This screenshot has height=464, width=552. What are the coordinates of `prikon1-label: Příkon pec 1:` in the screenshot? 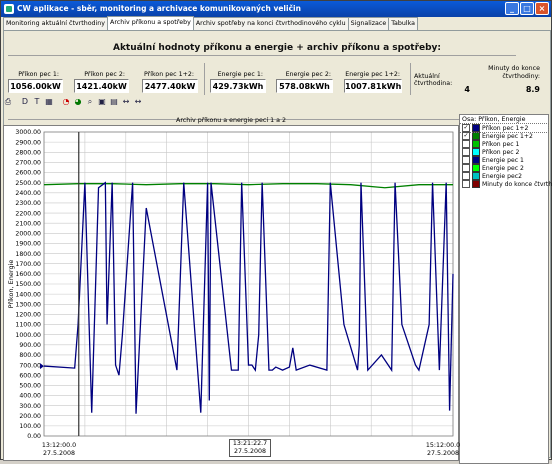 It's located at (38, 74).